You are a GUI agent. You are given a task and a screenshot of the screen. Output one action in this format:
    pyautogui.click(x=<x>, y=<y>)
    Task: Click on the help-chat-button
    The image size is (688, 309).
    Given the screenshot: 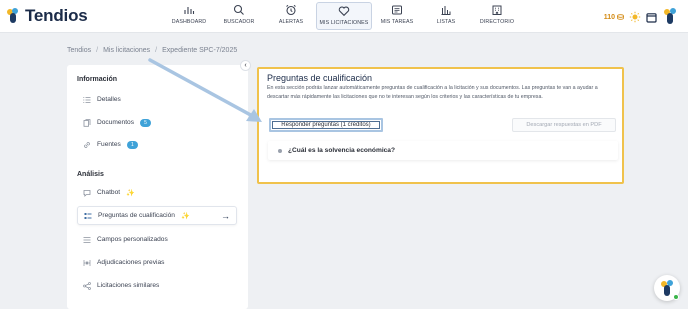 What is the action you would take?
    pyautogui.click(x=667, y=288)
    